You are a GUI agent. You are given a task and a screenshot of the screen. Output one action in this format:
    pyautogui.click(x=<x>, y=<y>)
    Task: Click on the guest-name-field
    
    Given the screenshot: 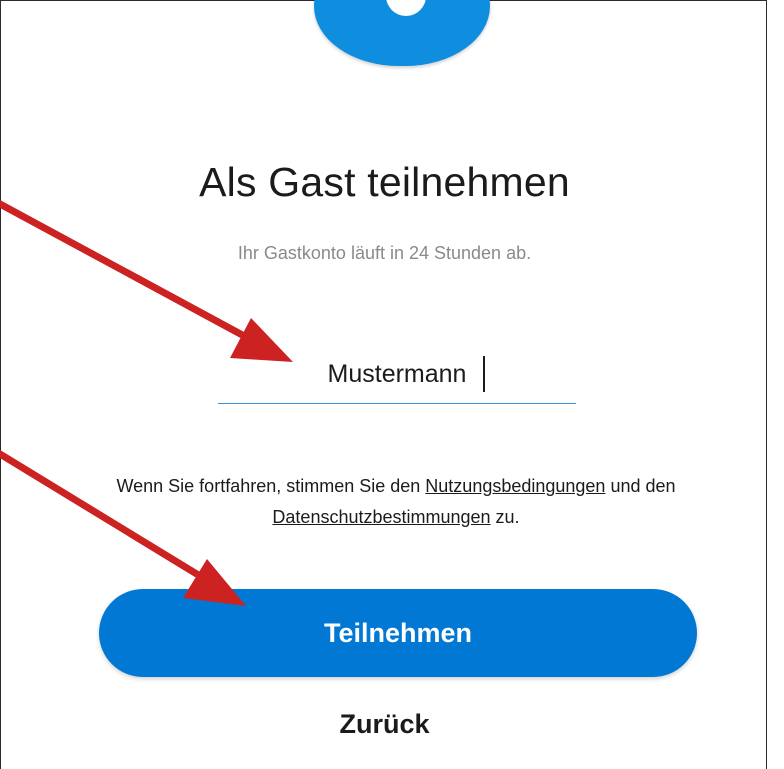 What is the action you would take?
    pyautogui.click(x=397, y=376)
    